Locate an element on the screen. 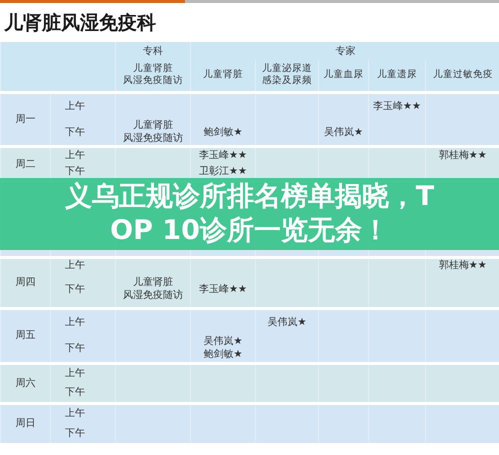 The image size is (499, 455). page-title: 儿肾脏风湿免疫科 is located at coordinates (80, 23).